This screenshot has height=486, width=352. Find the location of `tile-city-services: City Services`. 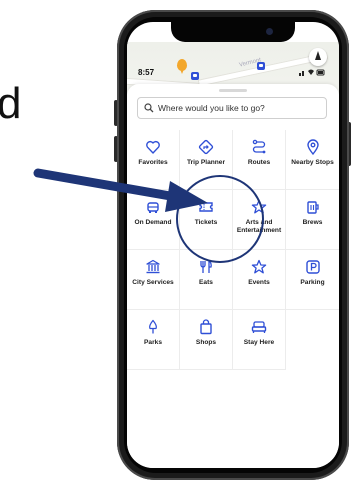

tile-city-services: City Services is located at coordinates (153, 280).